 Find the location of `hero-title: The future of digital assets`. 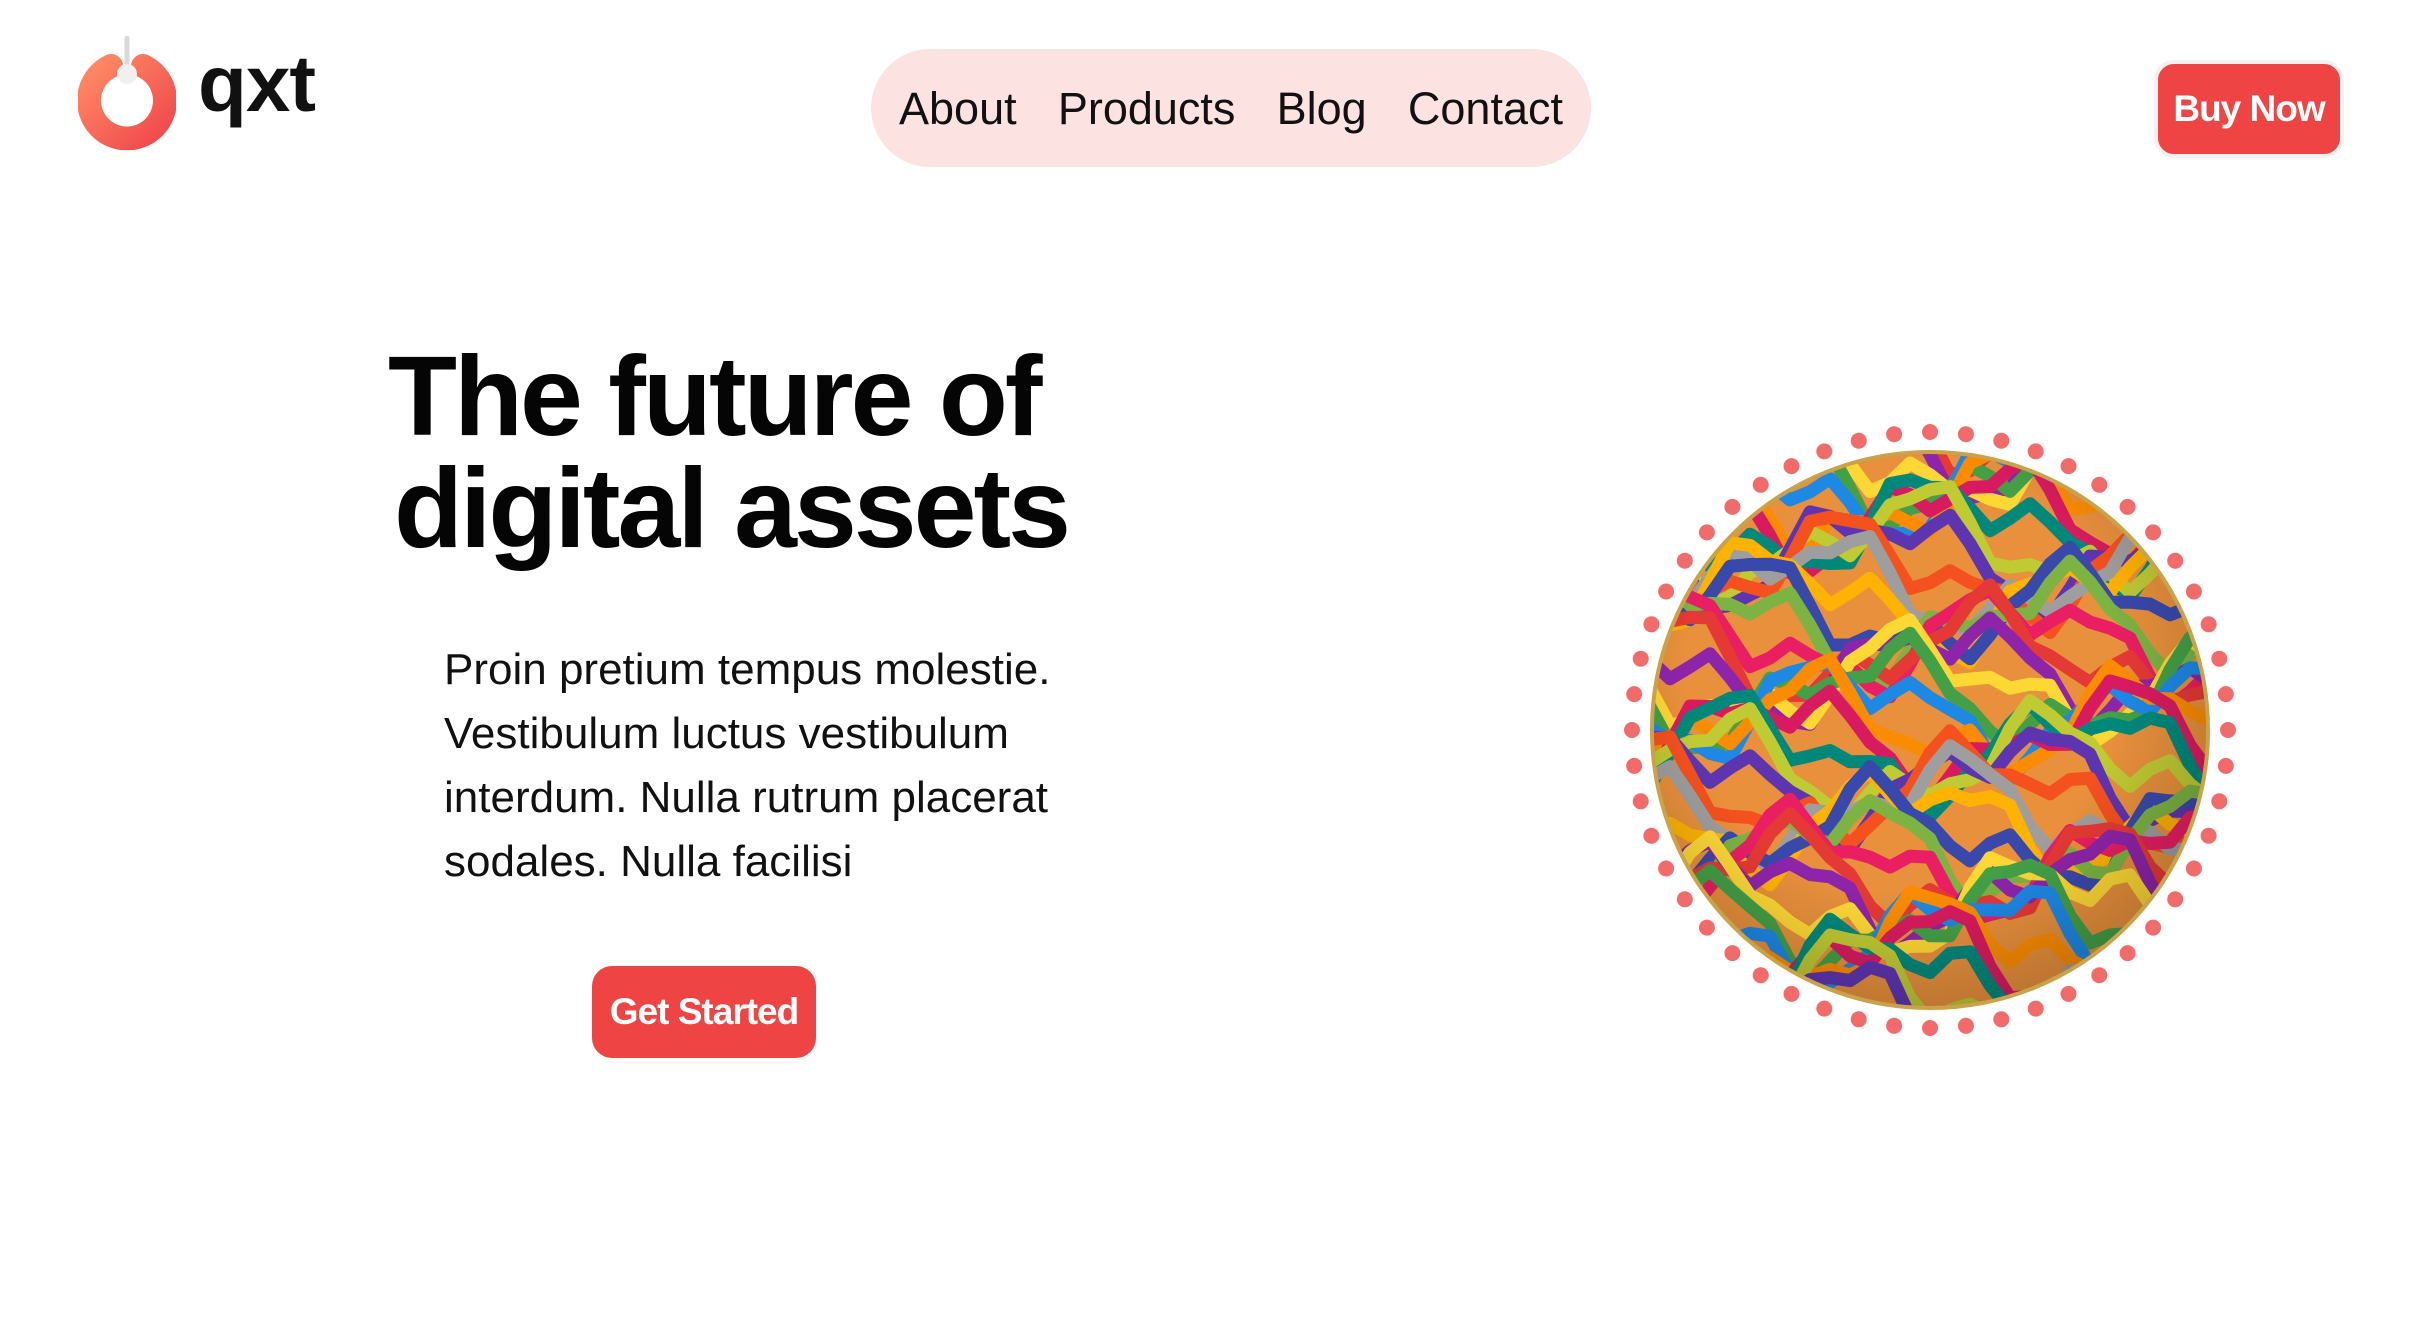

hero-title: The future of digital assets is located at coordinates (729, 452).